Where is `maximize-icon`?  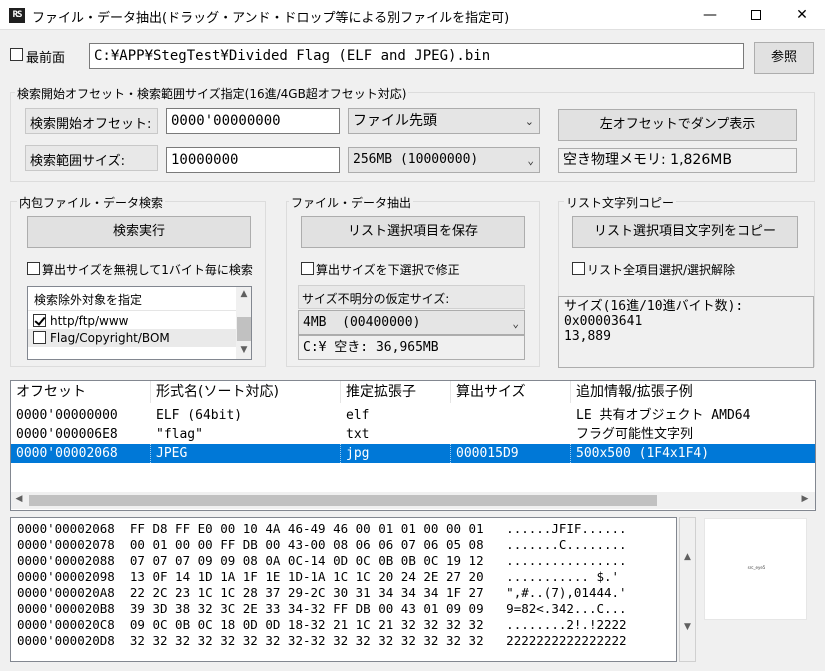 maximize-icon is located at coordinates (756, 15).